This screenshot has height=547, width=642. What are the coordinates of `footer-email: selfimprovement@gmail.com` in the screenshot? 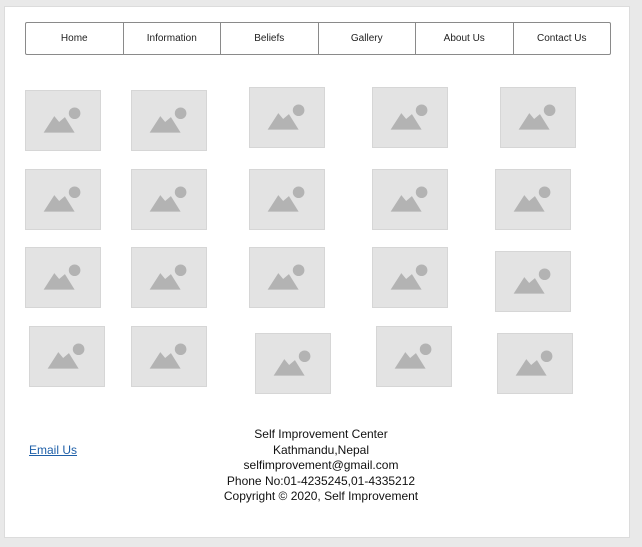 It's located at (321, 465).